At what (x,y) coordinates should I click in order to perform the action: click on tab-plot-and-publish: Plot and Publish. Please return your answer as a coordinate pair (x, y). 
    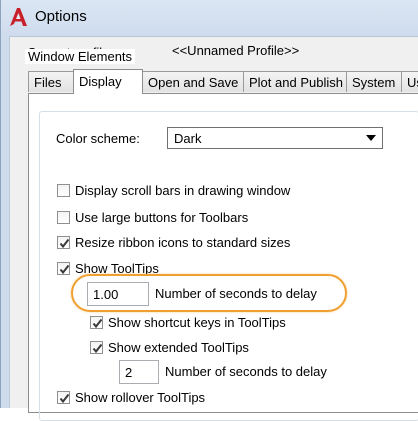
    Looking at the image, I should click on (295, 81).